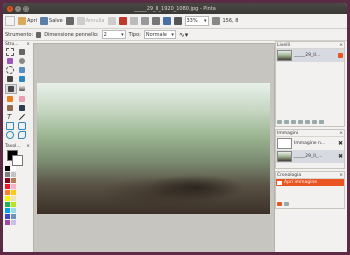  Describe the element at coordinates (113, 34) in the screenshot. I see `brush-width-input: 2 ▾` at that location.